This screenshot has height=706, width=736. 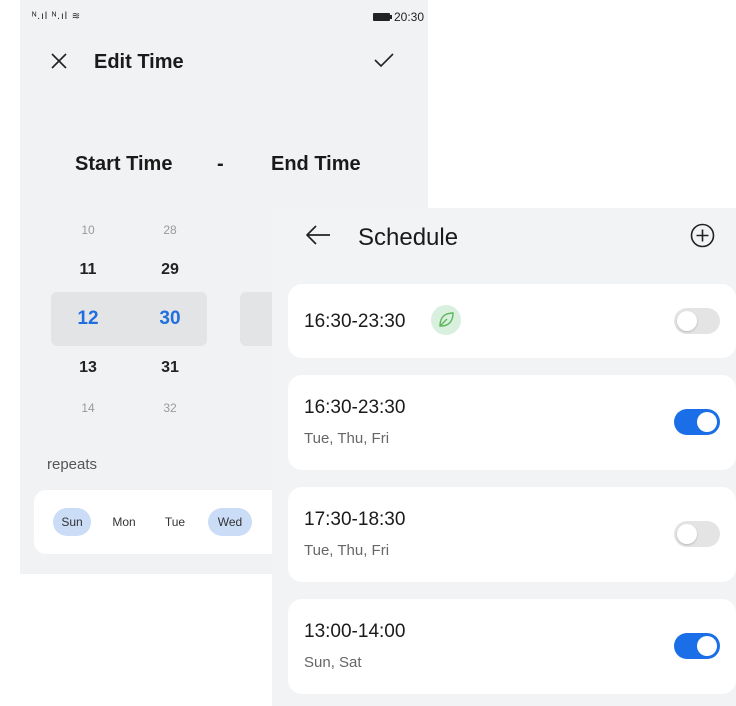 What do you see at coordinates (316, 164) in the screenshot?
I see `end-time-label: End Time` at bounding box center [316, 164].